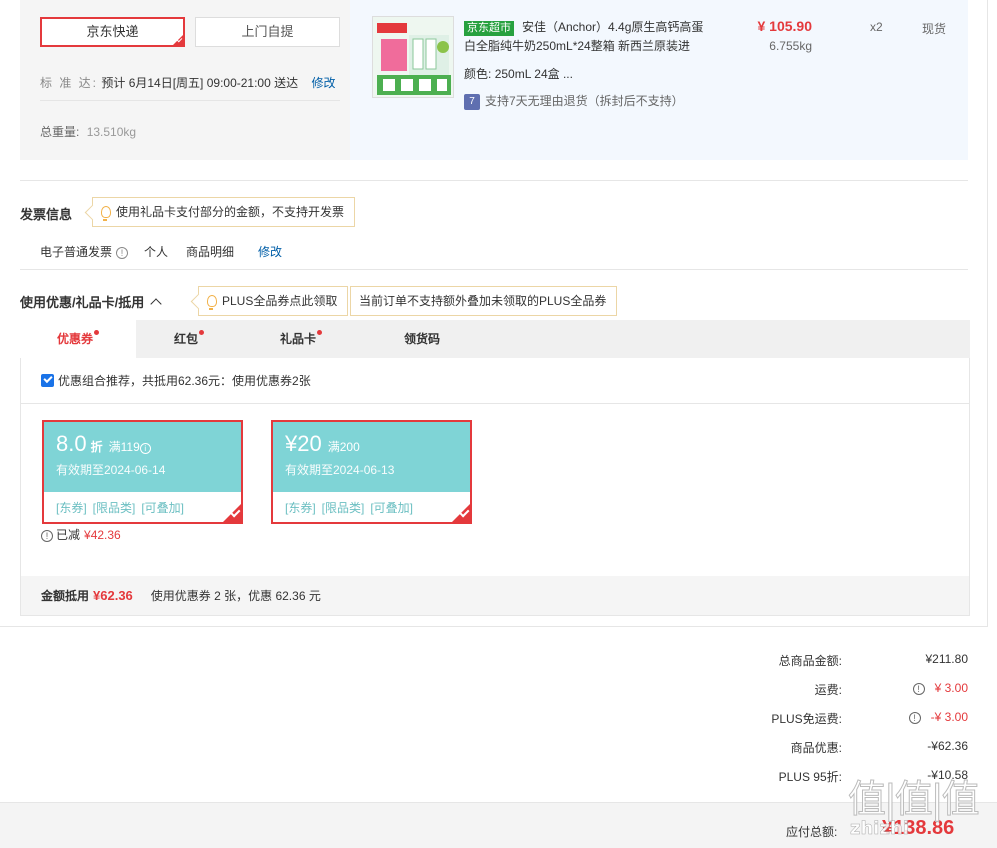  I want to click on total-row-label: 运费:, so click(828, 690).